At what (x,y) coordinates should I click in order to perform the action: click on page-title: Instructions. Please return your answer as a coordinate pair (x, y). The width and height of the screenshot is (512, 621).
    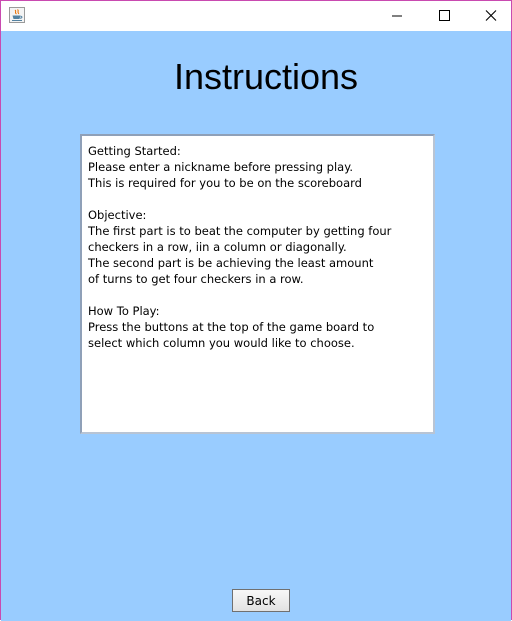
    Looking at the image, I should click on (266, 76).